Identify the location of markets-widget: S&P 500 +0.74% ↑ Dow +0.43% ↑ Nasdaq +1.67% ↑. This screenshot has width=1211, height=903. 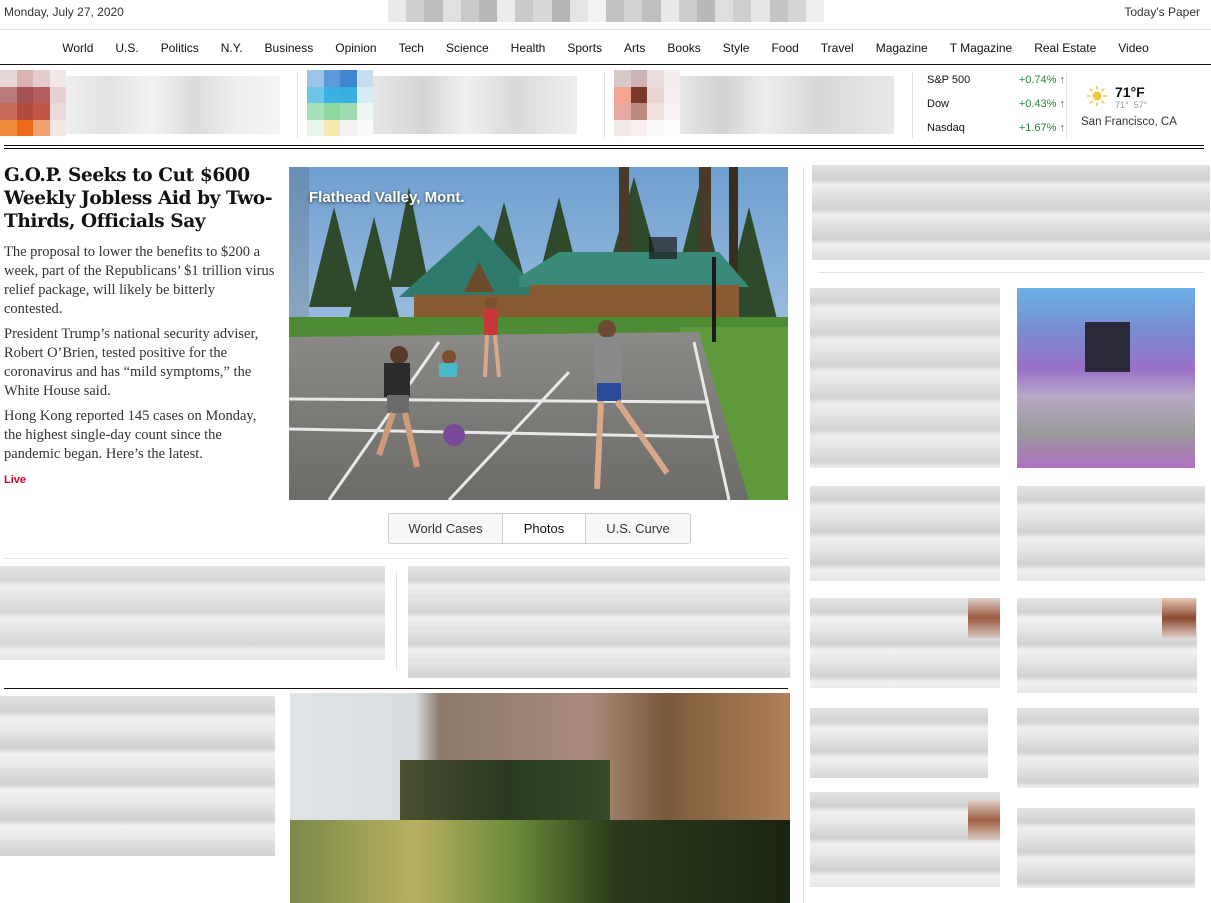
(989, 104).